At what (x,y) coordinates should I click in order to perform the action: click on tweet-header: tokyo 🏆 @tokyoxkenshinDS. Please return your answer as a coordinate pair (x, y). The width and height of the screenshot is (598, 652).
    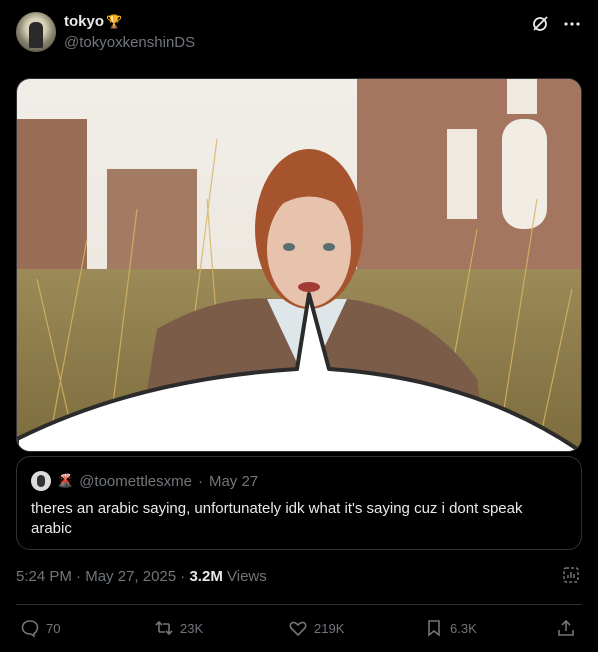
    Looking at the image, I should click on (299, 33).